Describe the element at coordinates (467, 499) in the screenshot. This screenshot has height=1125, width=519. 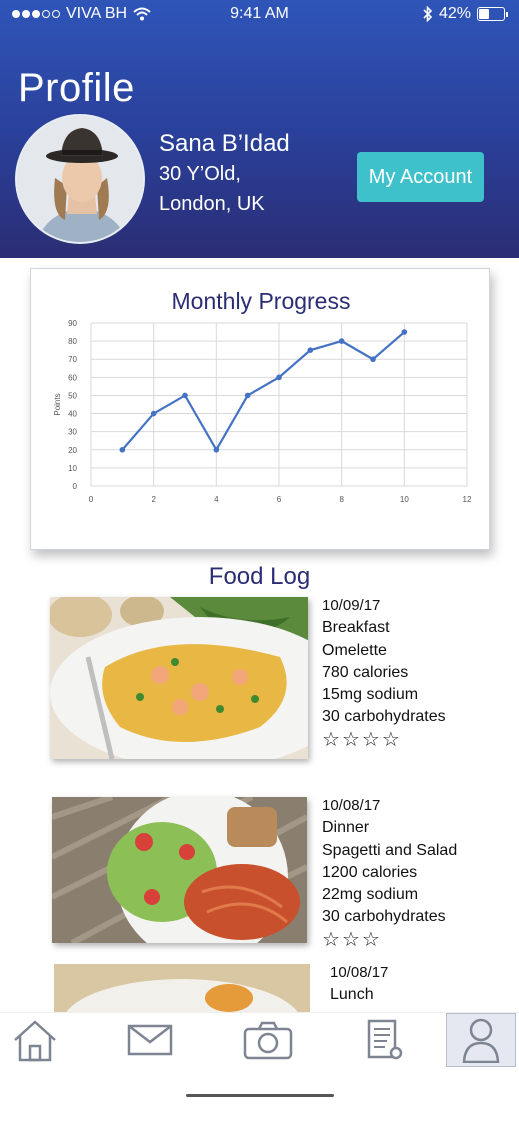
I see `x-tick-label: 12` at that location.